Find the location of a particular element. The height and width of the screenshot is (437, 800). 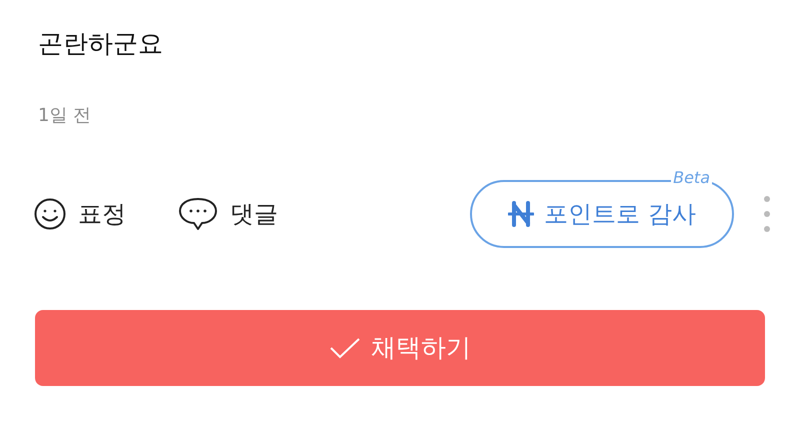

speech-bubble-icon is located at coordinates (198, 214).